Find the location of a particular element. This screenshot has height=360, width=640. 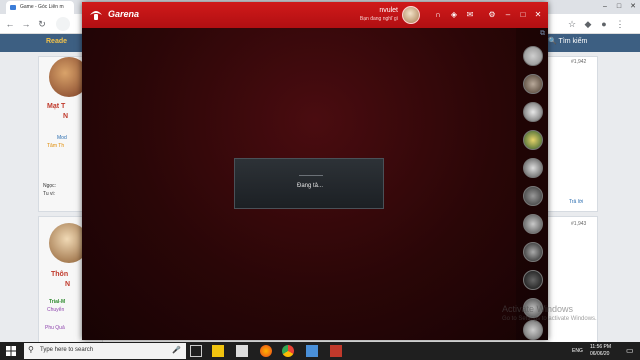

notification-icon: ▭ is located at coordinates (630, 350).